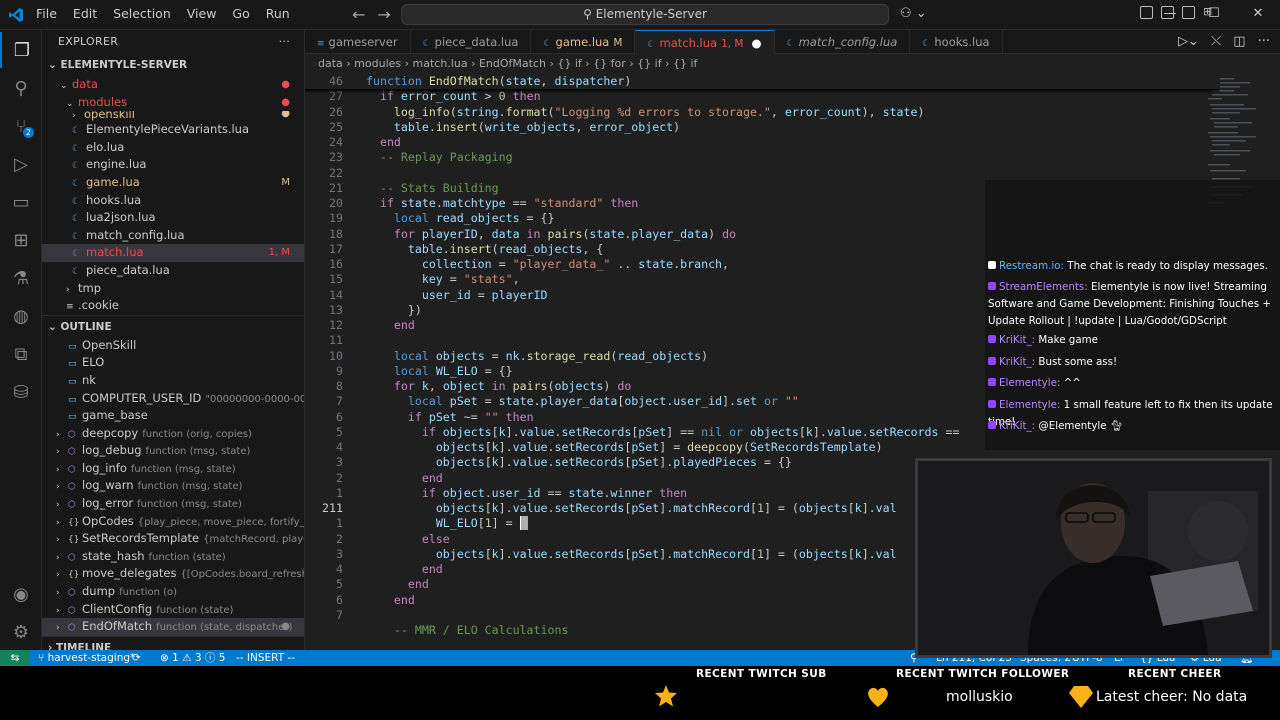 The image size is (1280, 720). Describe the element at coordinates (878, 697) in the screenshot. I see `heart-icon` at that location.